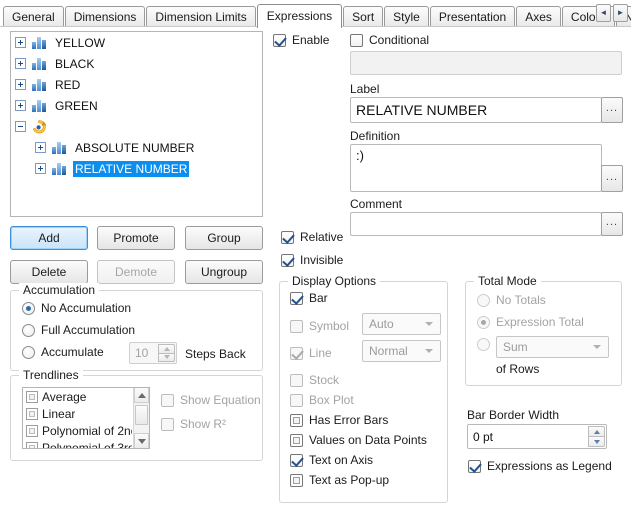 This screenshot has width=631, height=507. What do you see at coordinates (358, 440) in the screenshot?
I see `values-on-data-points-checkbox: Values on Data Points` at bounding box center [358, 440].